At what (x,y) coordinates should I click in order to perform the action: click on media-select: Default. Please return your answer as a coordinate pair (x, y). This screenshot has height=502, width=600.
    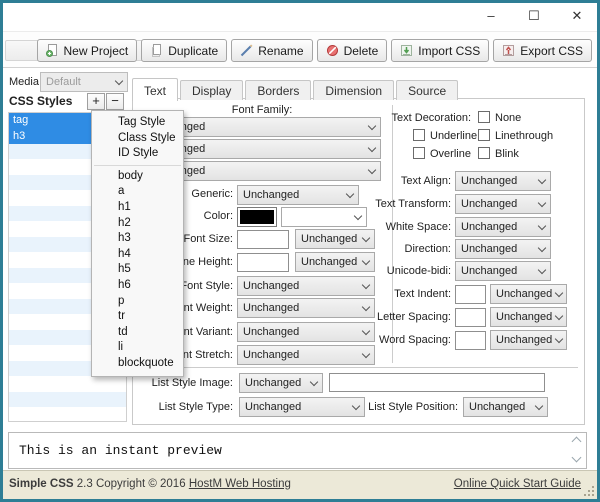
    Looking at the image, I should click on (84, 82).